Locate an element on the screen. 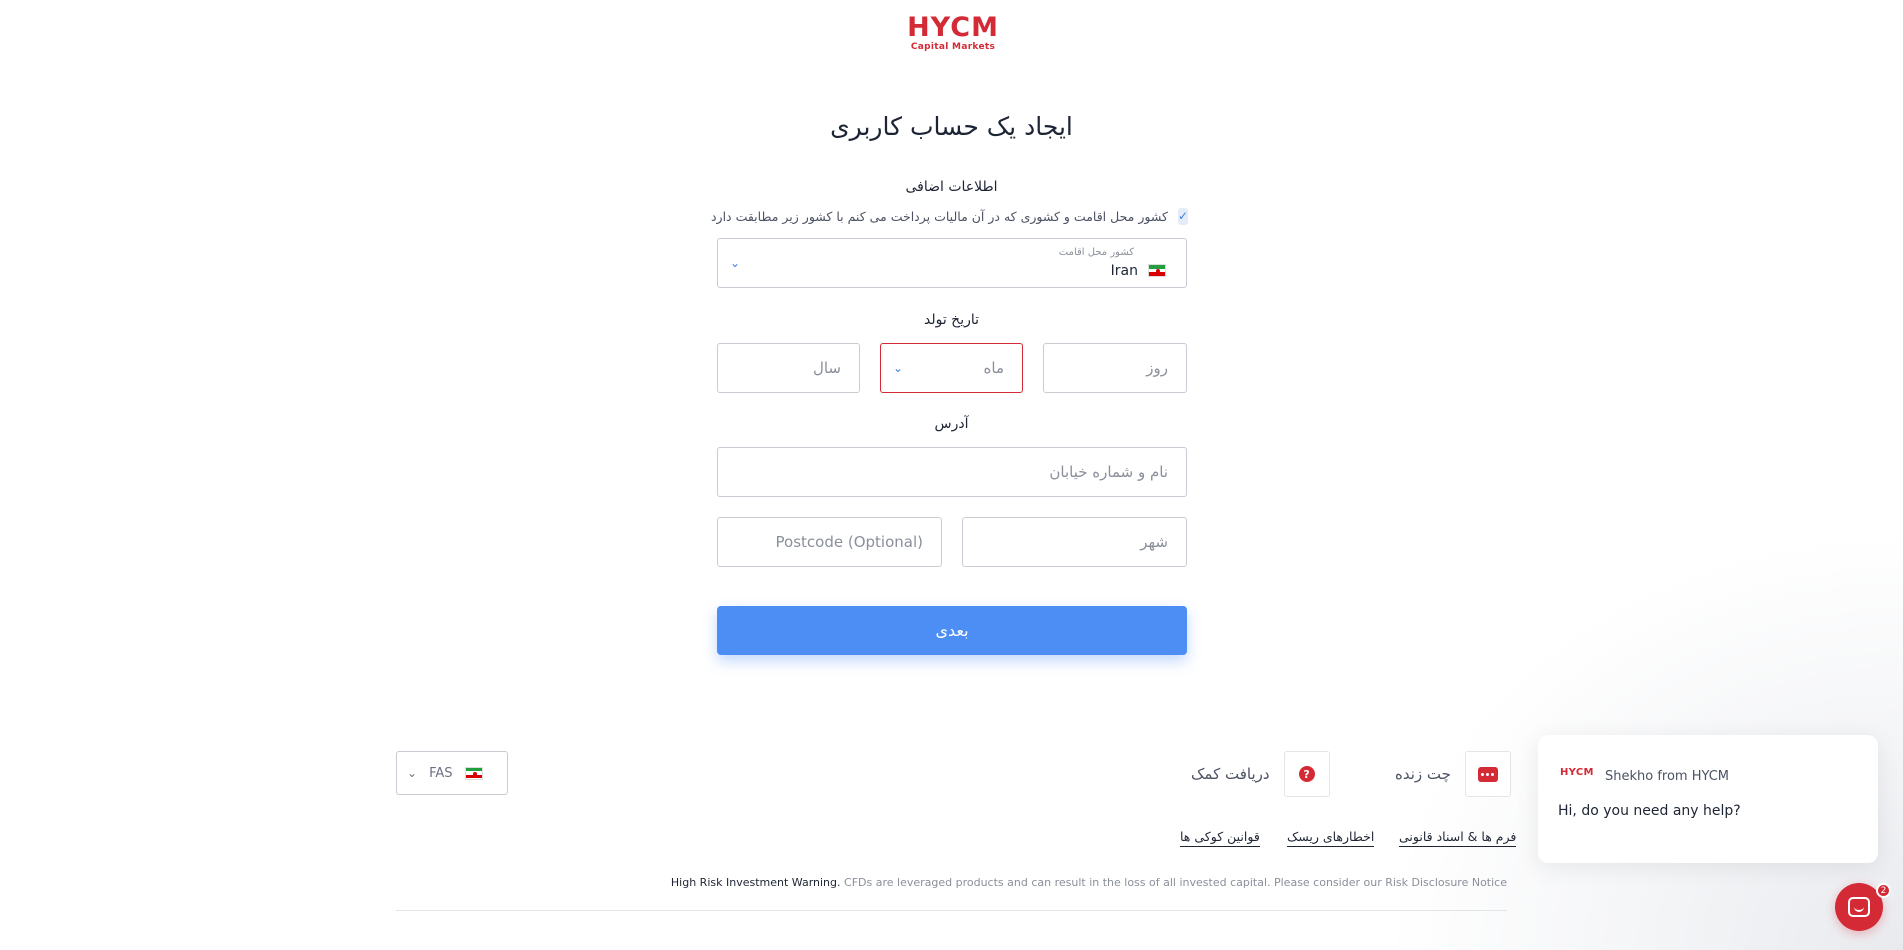  page-title: ایجاد یک حساب کاربری is located at coordinates (951, 126).